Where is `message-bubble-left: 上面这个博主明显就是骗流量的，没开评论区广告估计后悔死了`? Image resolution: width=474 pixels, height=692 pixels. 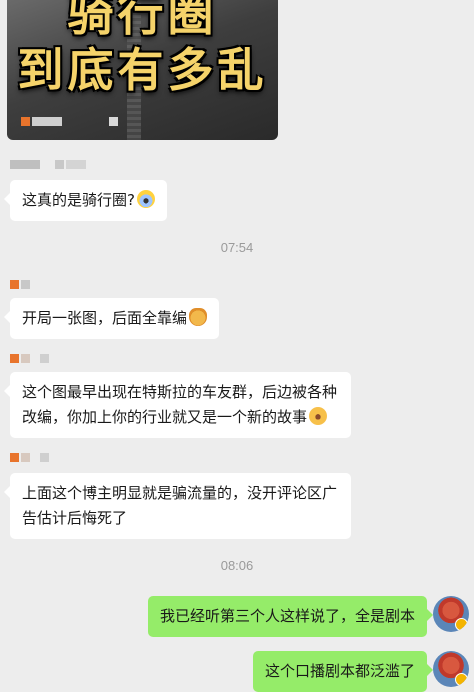 message-bubble-left: 上面这个博主明显就是骗流量的，没开评论区广告估计后悔死了 is located at coordinates (177, 506).